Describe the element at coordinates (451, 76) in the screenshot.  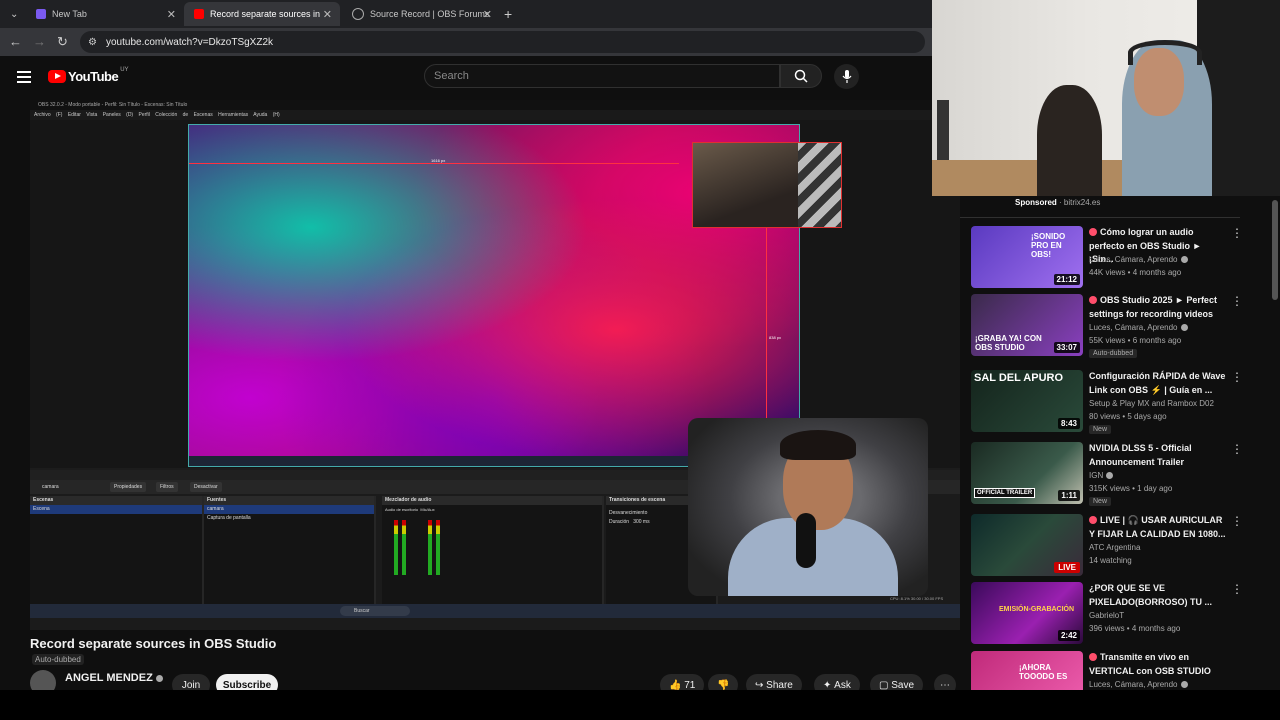
I see `search-placeholder: Search` at that location.